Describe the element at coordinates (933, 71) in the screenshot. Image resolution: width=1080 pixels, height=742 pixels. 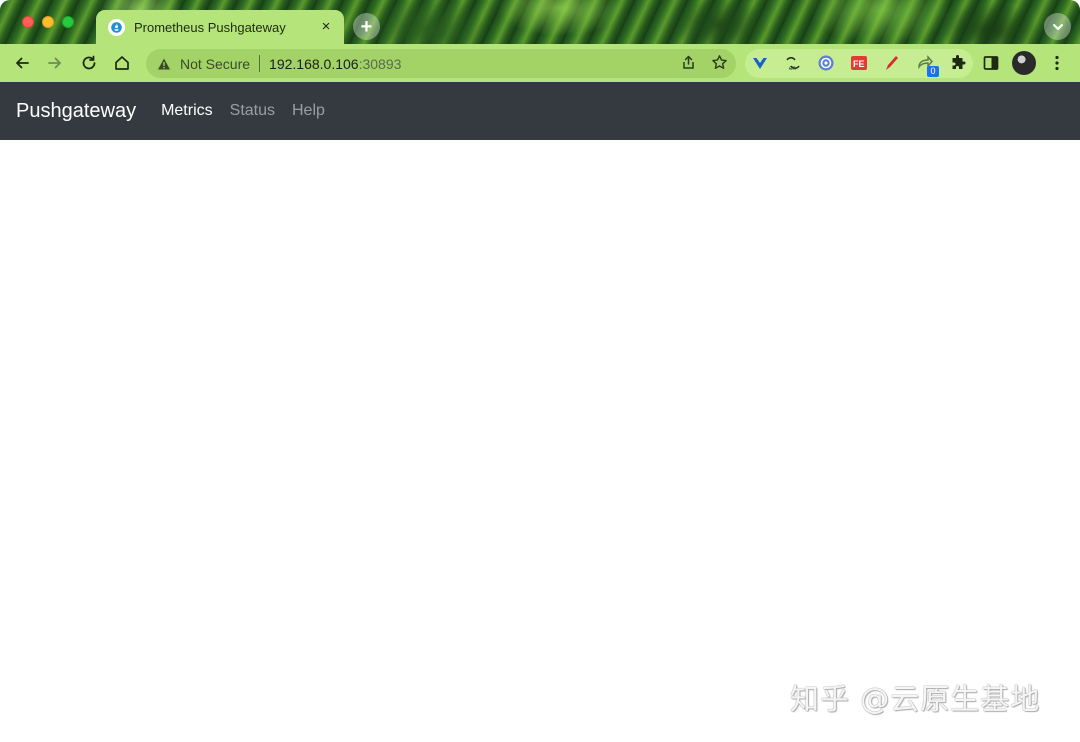
I see `extension-badge: 0` at that location.